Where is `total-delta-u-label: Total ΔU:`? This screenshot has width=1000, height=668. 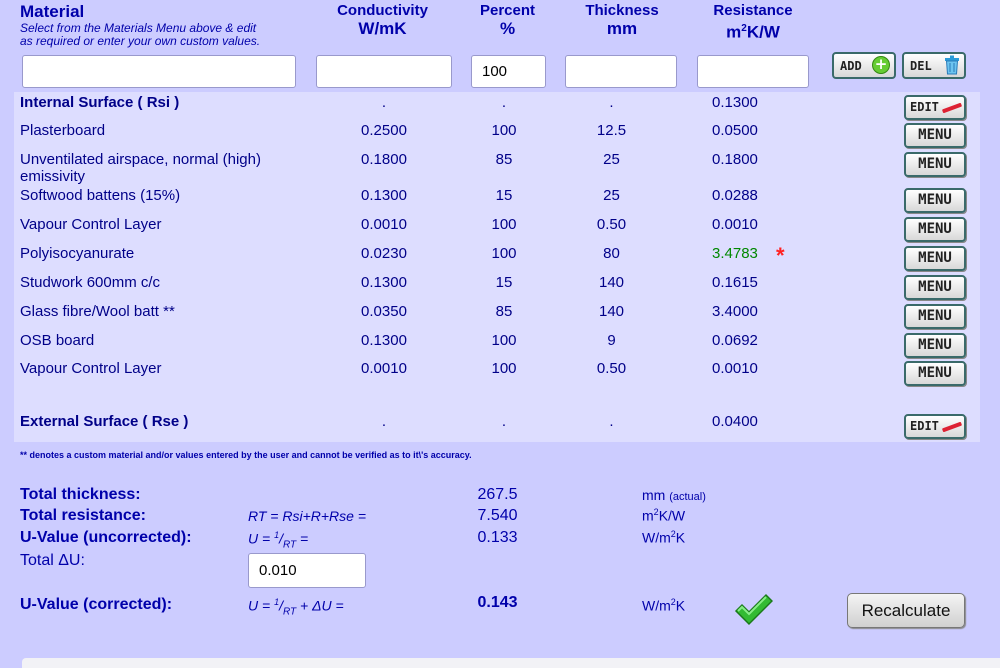
total-delta-u-label: Total ΔU: is located at coordinates (52, 560).